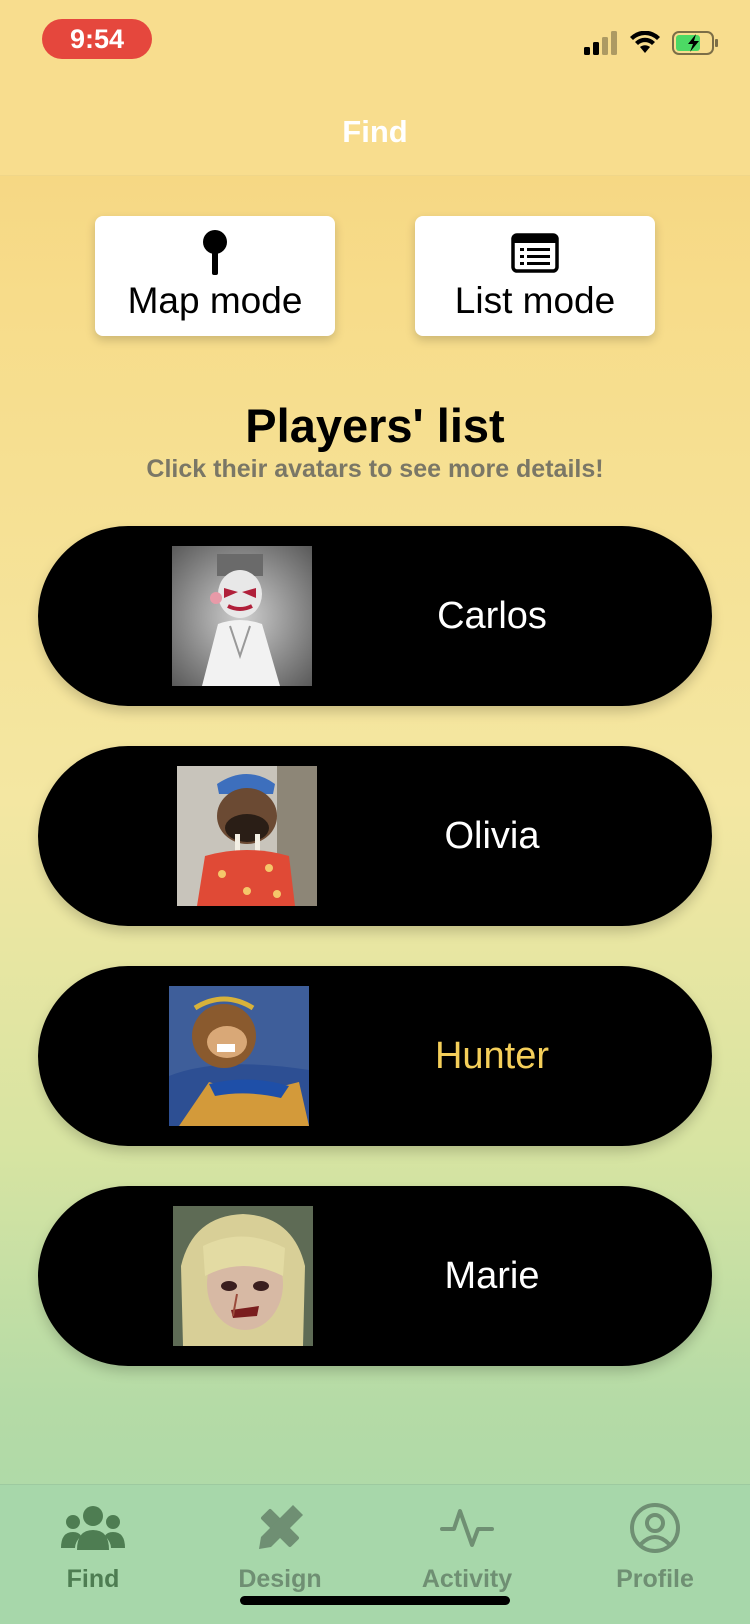 The width and height of the screenshot is (750, 1624). I want to click on tab-label: Activity, so click(467, 1579).